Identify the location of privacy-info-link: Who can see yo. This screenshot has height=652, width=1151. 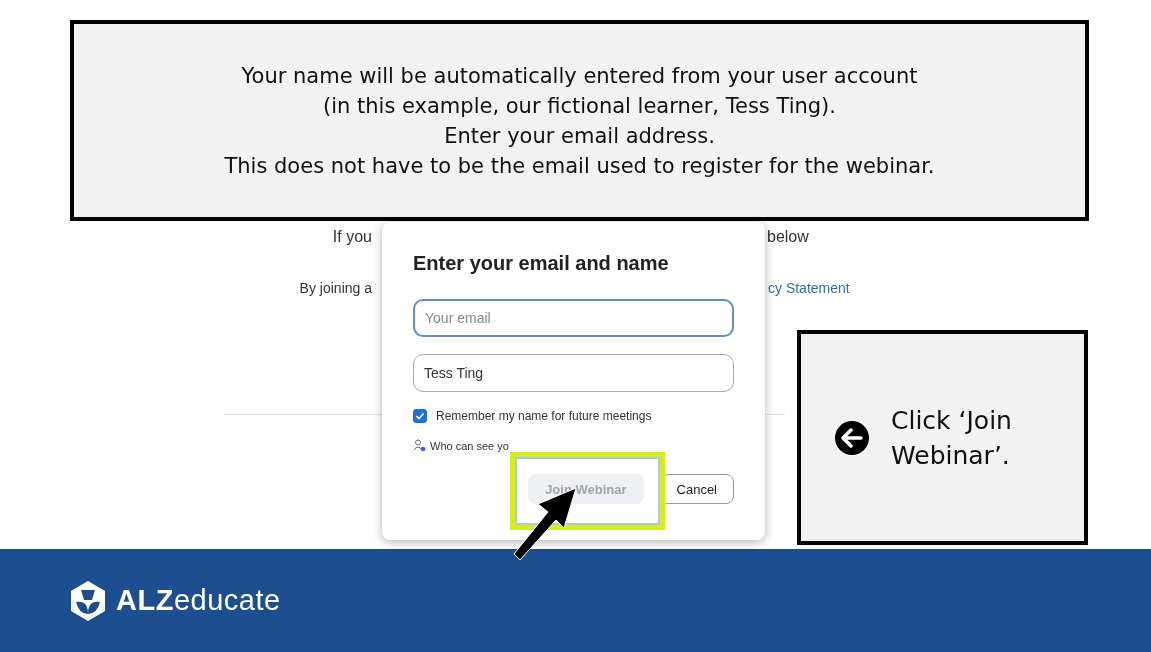
(469, 445).